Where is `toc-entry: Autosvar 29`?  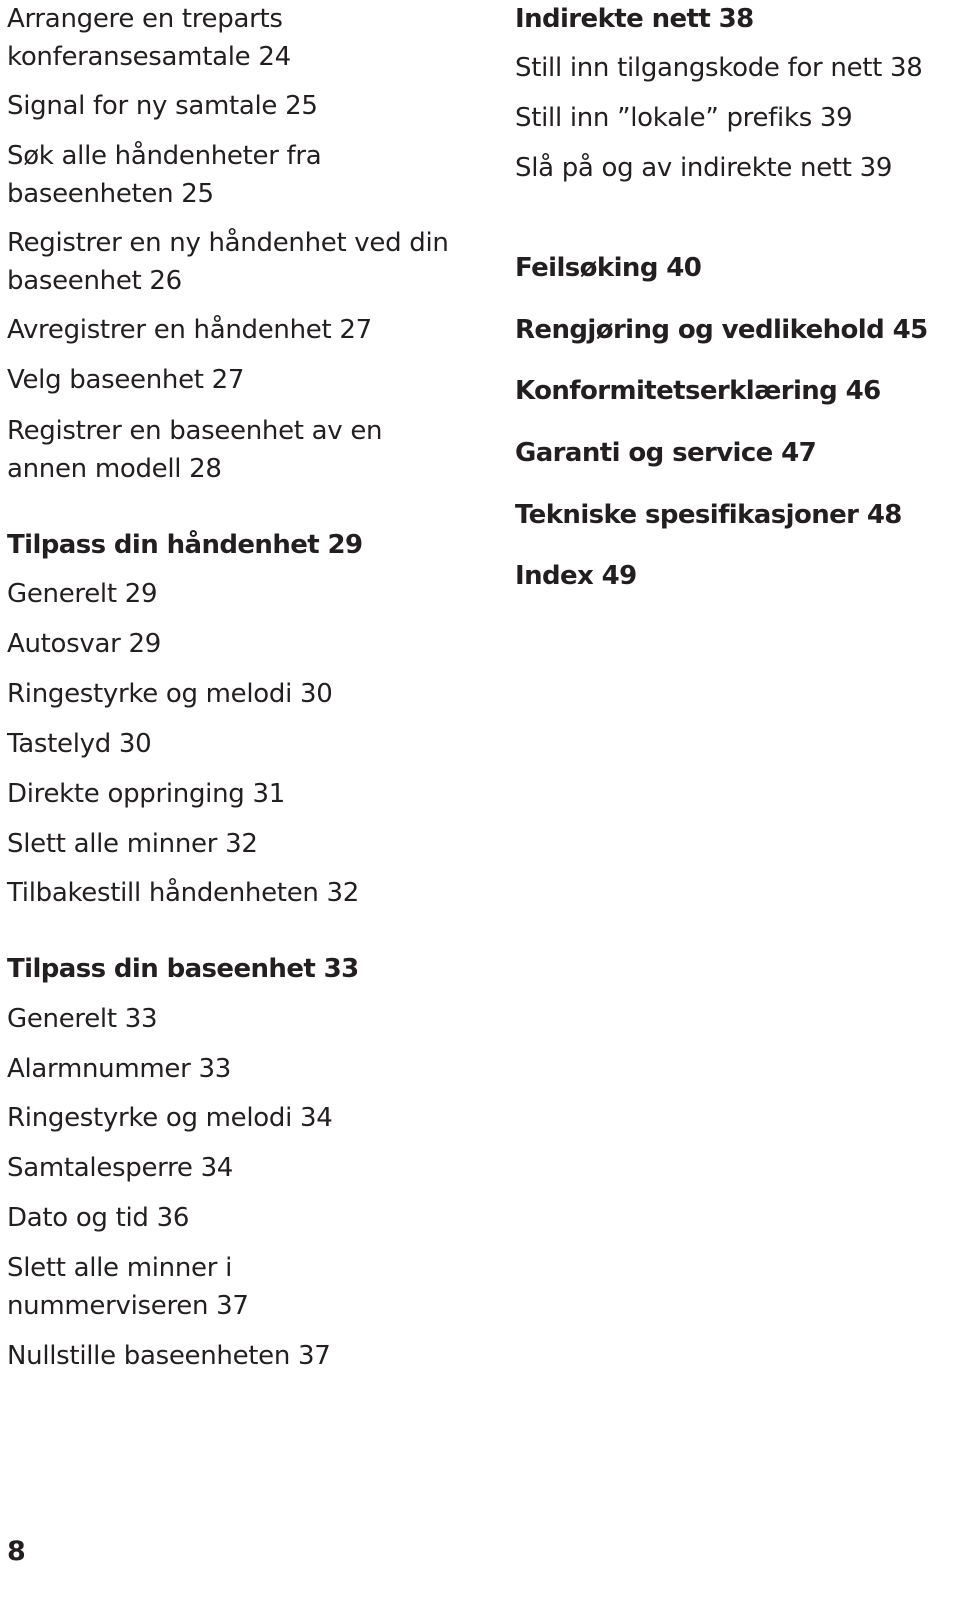
toc-entry: Autosvar 29 is located at coordinates (84, 644).